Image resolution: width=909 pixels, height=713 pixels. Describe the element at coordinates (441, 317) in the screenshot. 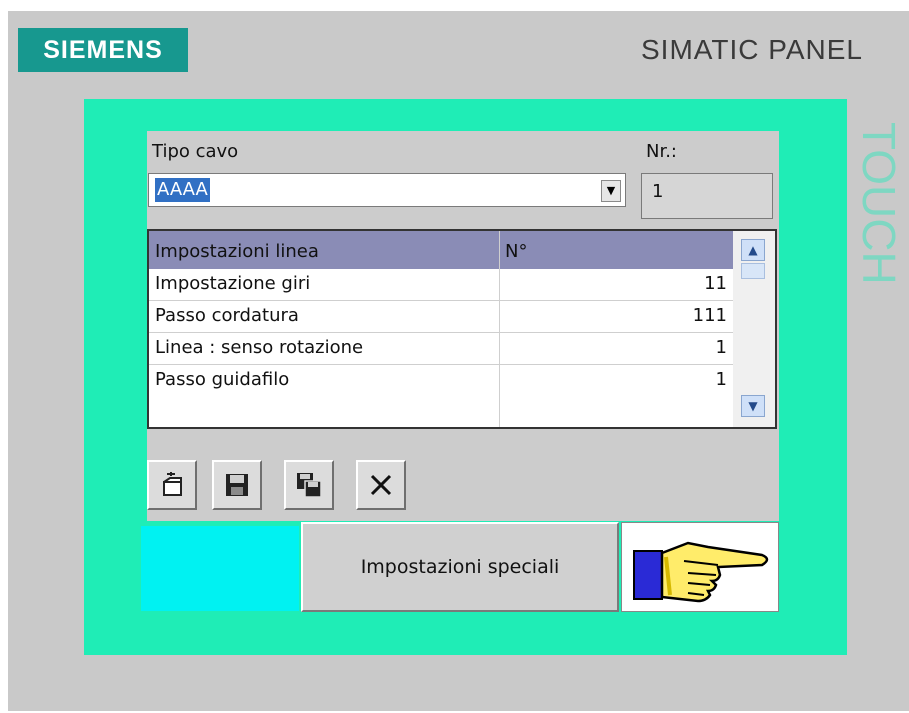

I see `table-row: Passo cordatura 111` at that location.